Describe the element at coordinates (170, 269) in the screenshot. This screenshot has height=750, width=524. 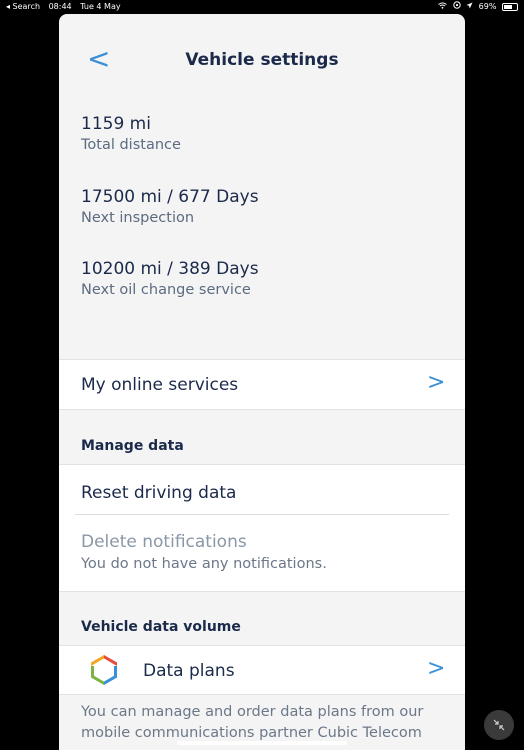
I see `stat-value: 10200 mi / 389 Days` at that location.